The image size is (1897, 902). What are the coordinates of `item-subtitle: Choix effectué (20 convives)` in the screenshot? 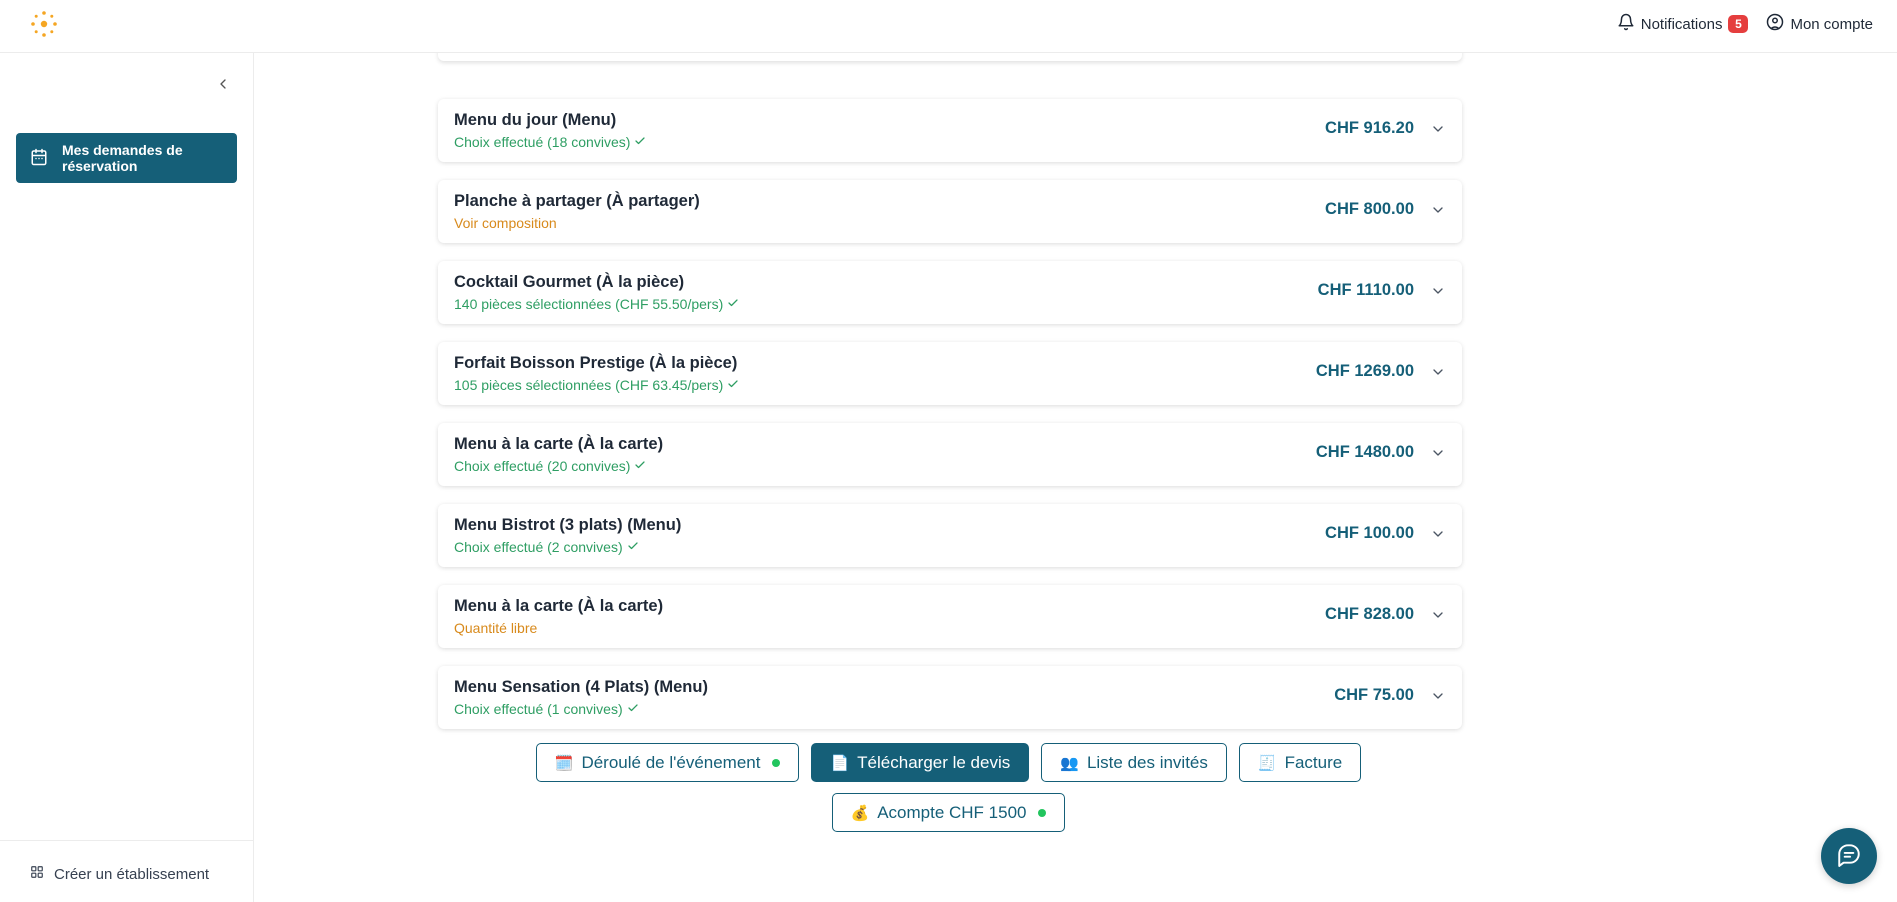 It's located at (550, 466).